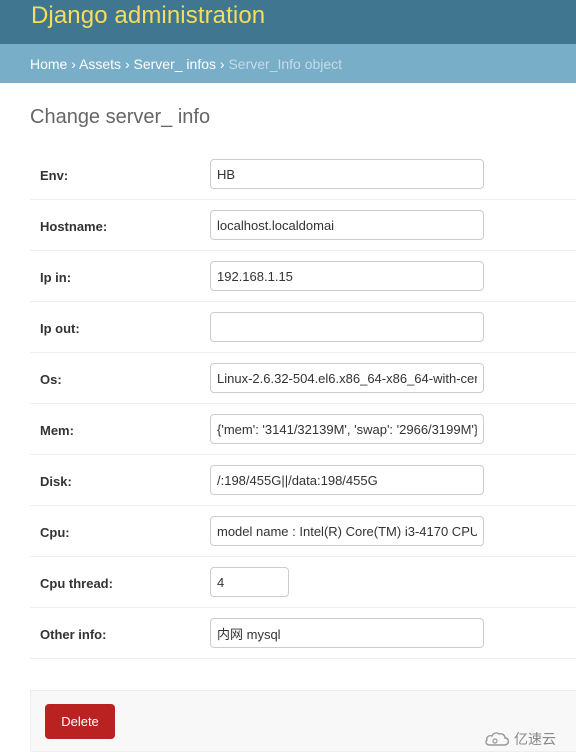  I want to click on mem-label: Mem:, so click(57, 430).